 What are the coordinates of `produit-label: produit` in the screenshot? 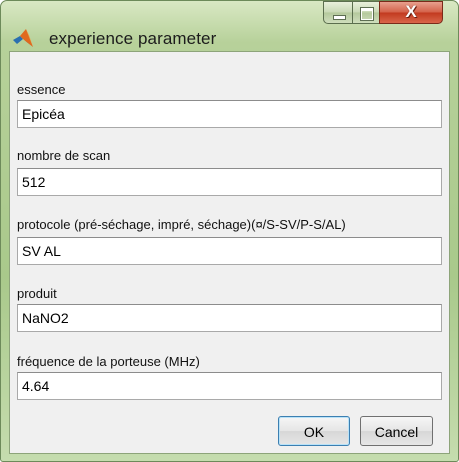 It's located at (37, 293).